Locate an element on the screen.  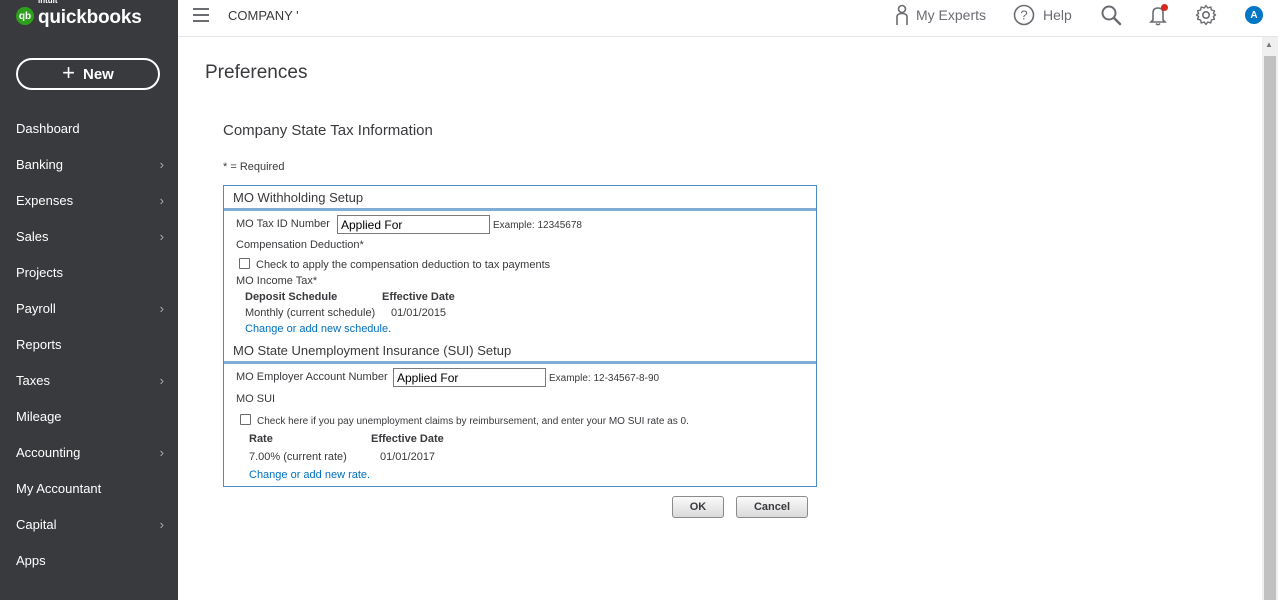
page-title: Preferences is located at coordinates (256, 72).